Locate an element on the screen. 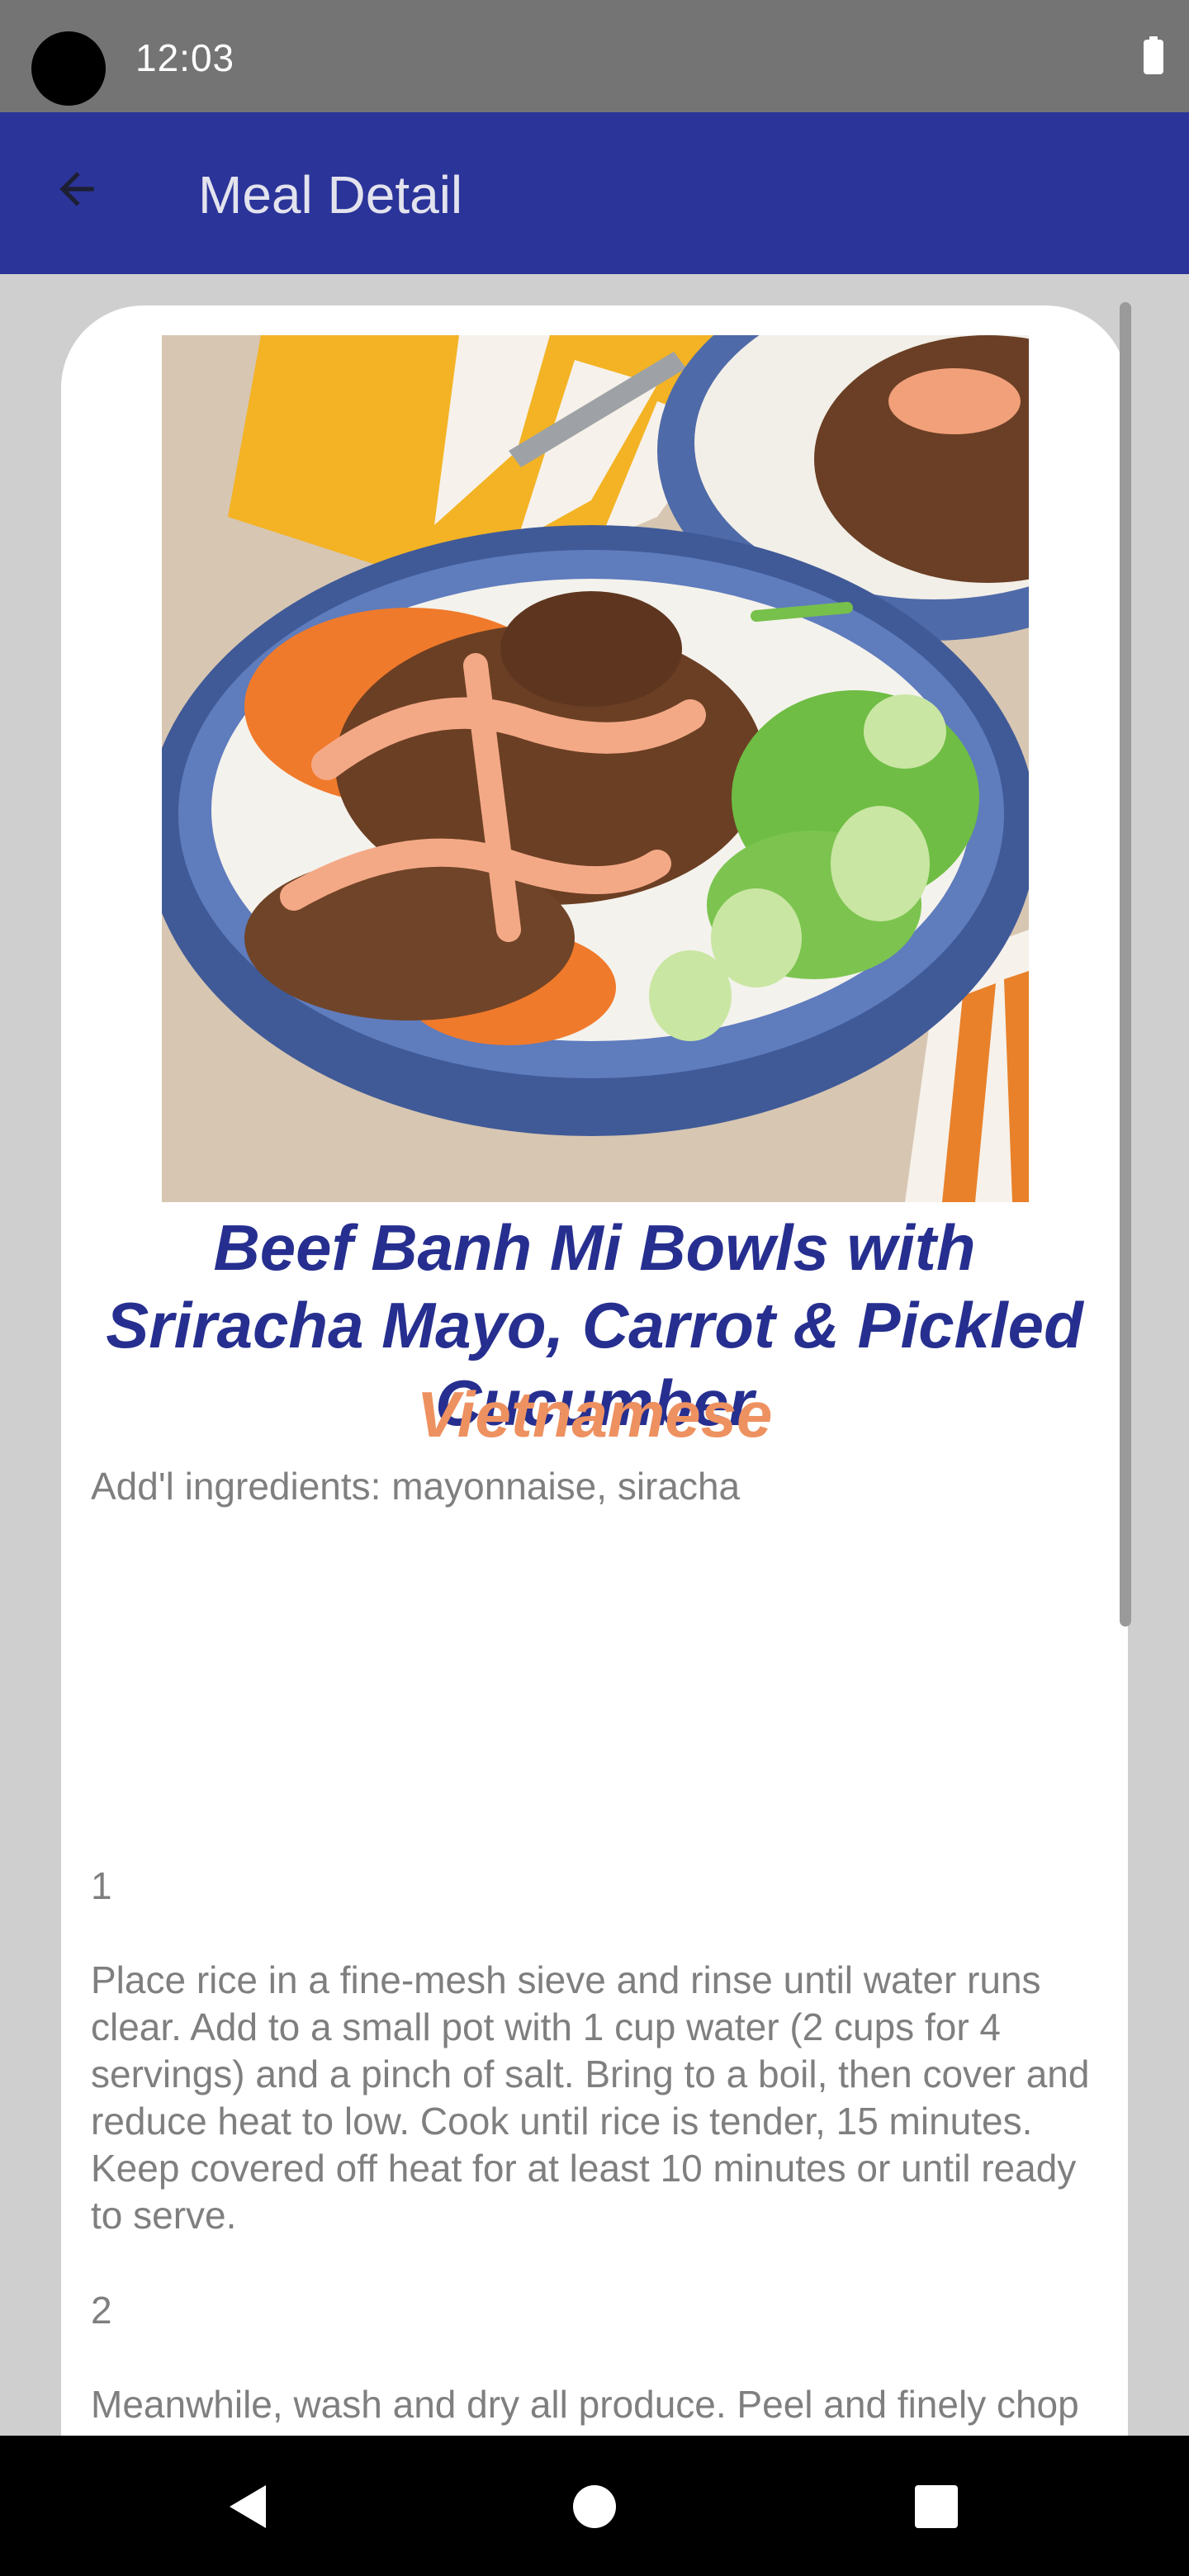 Image resolution: width=1189 pixels, height=2576 pixels. nav-back-button is located at coordinates (248, 2507).